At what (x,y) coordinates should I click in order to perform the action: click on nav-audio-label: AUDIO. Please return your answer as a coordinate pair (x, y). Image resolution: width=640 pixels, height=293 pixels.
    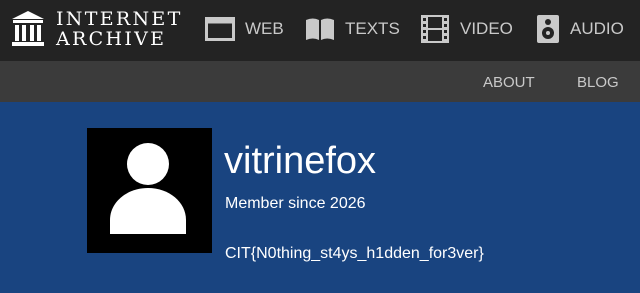
    Looking at the image, I should click on (597, 28).